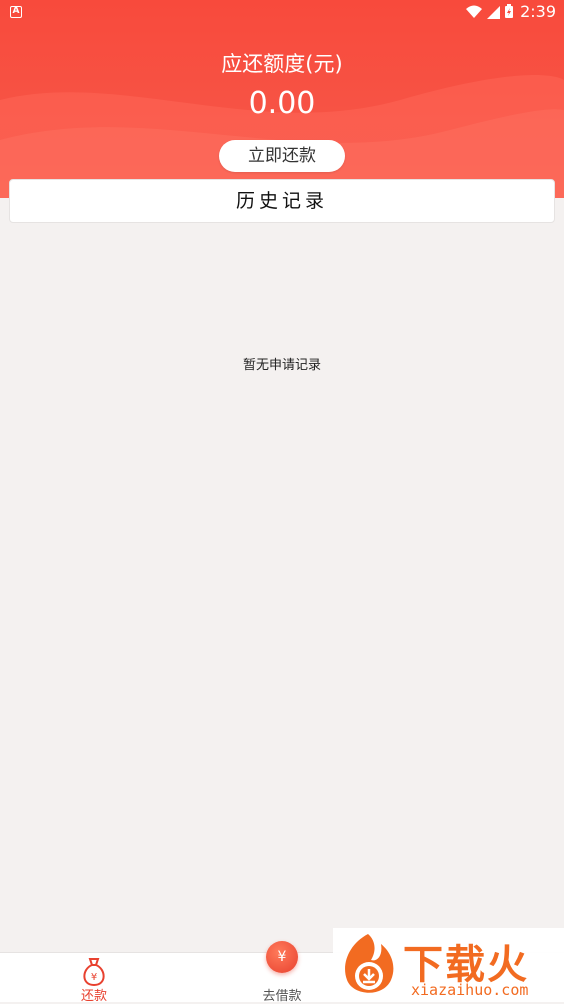  I want to click on tab-repay-label: 还款, so click(93, 996).